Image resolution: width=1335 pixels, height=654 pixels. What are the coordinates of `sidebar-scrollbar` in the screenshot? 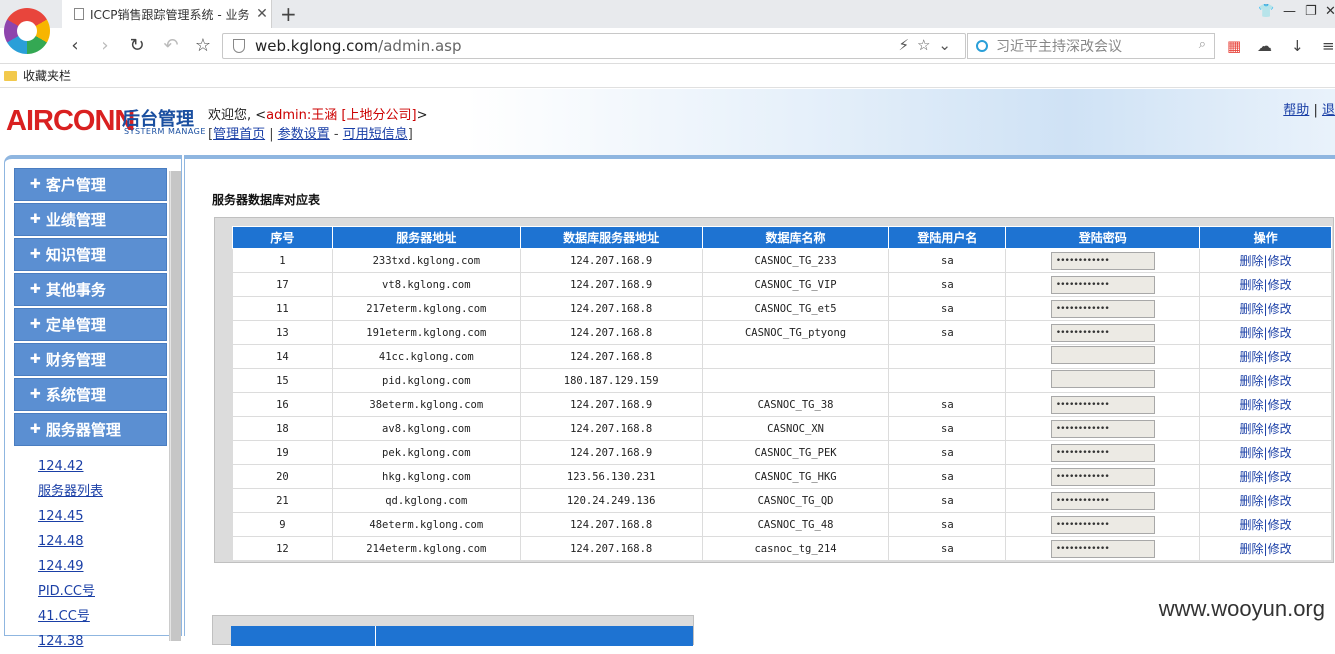 It's located at (175, 406).